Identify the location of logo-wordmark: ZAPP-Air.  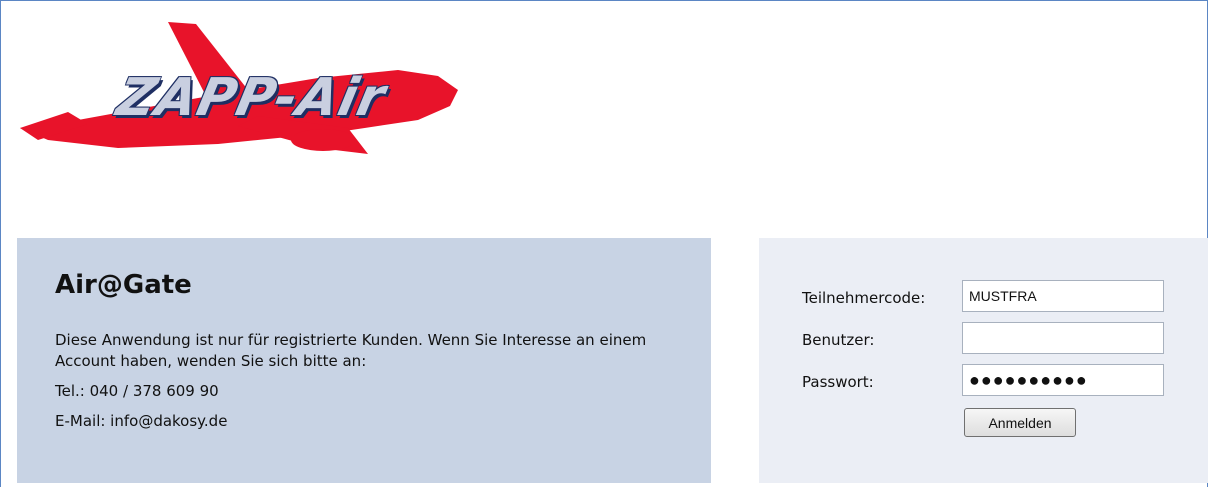
(251, 98).